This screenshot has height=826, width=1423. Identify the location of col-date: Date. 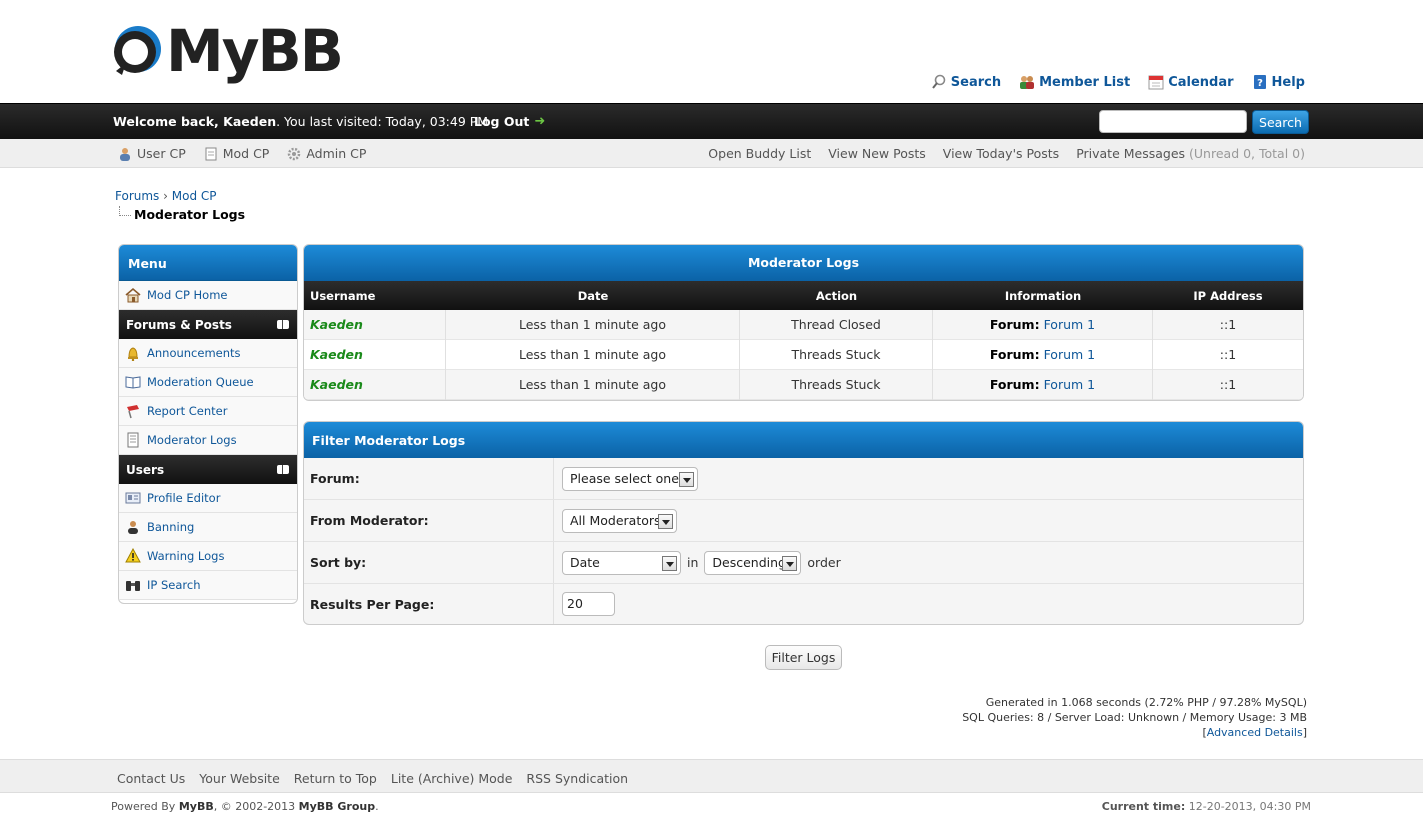
(593, 295).